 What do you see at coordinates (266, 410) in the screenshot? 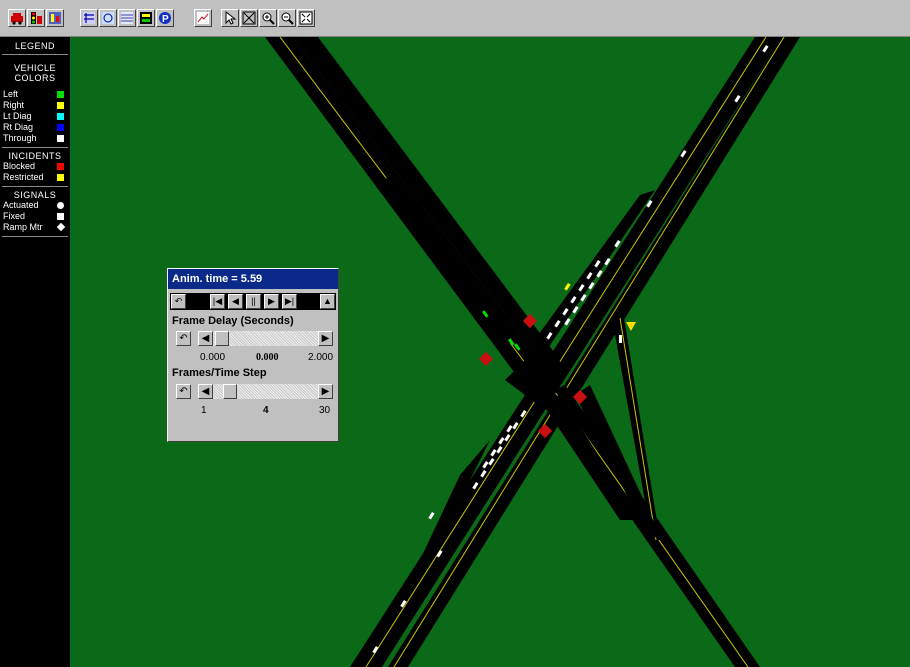
I see `frames-step-current: 4` at bounding box center [266, 410].